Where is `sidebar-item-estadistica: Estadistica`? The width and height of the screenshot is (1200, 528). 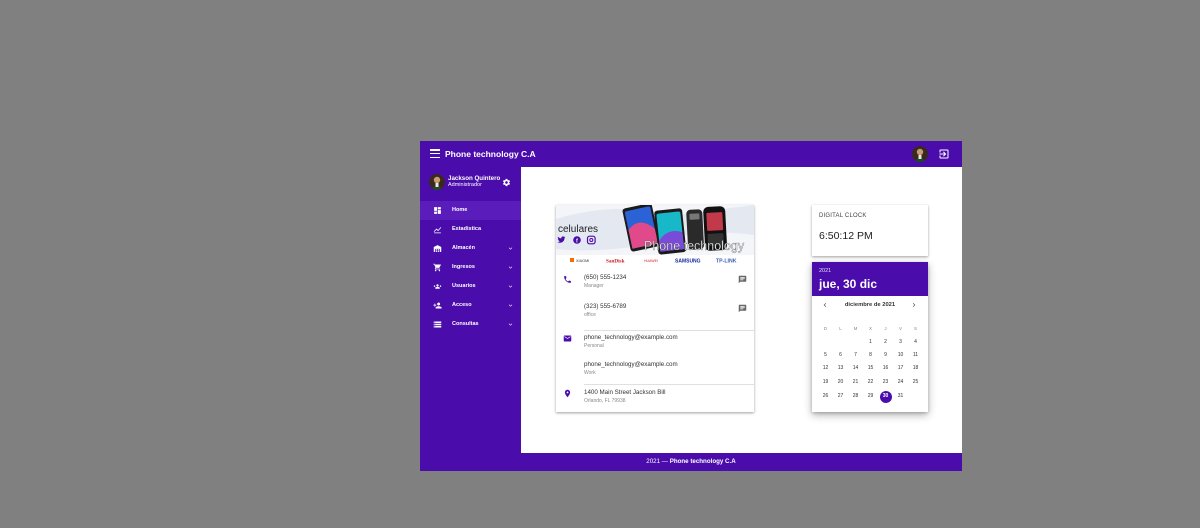 sidebar-item-estadistica: Estadistica is located at coordinates (470, 229).